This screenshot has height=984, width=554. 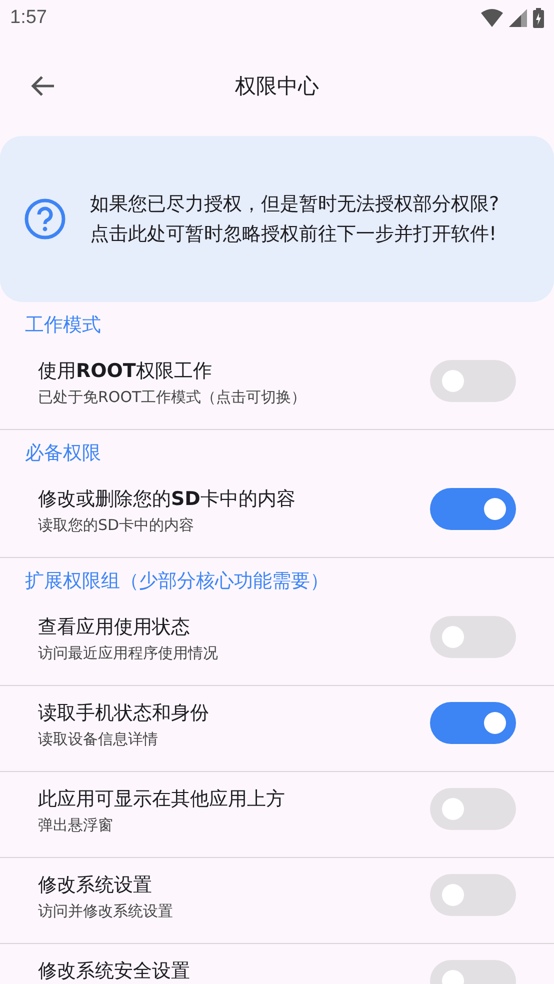 I want to click on permission-title: 此应用可显示在其他应用上方, so click(x=162, y=799).